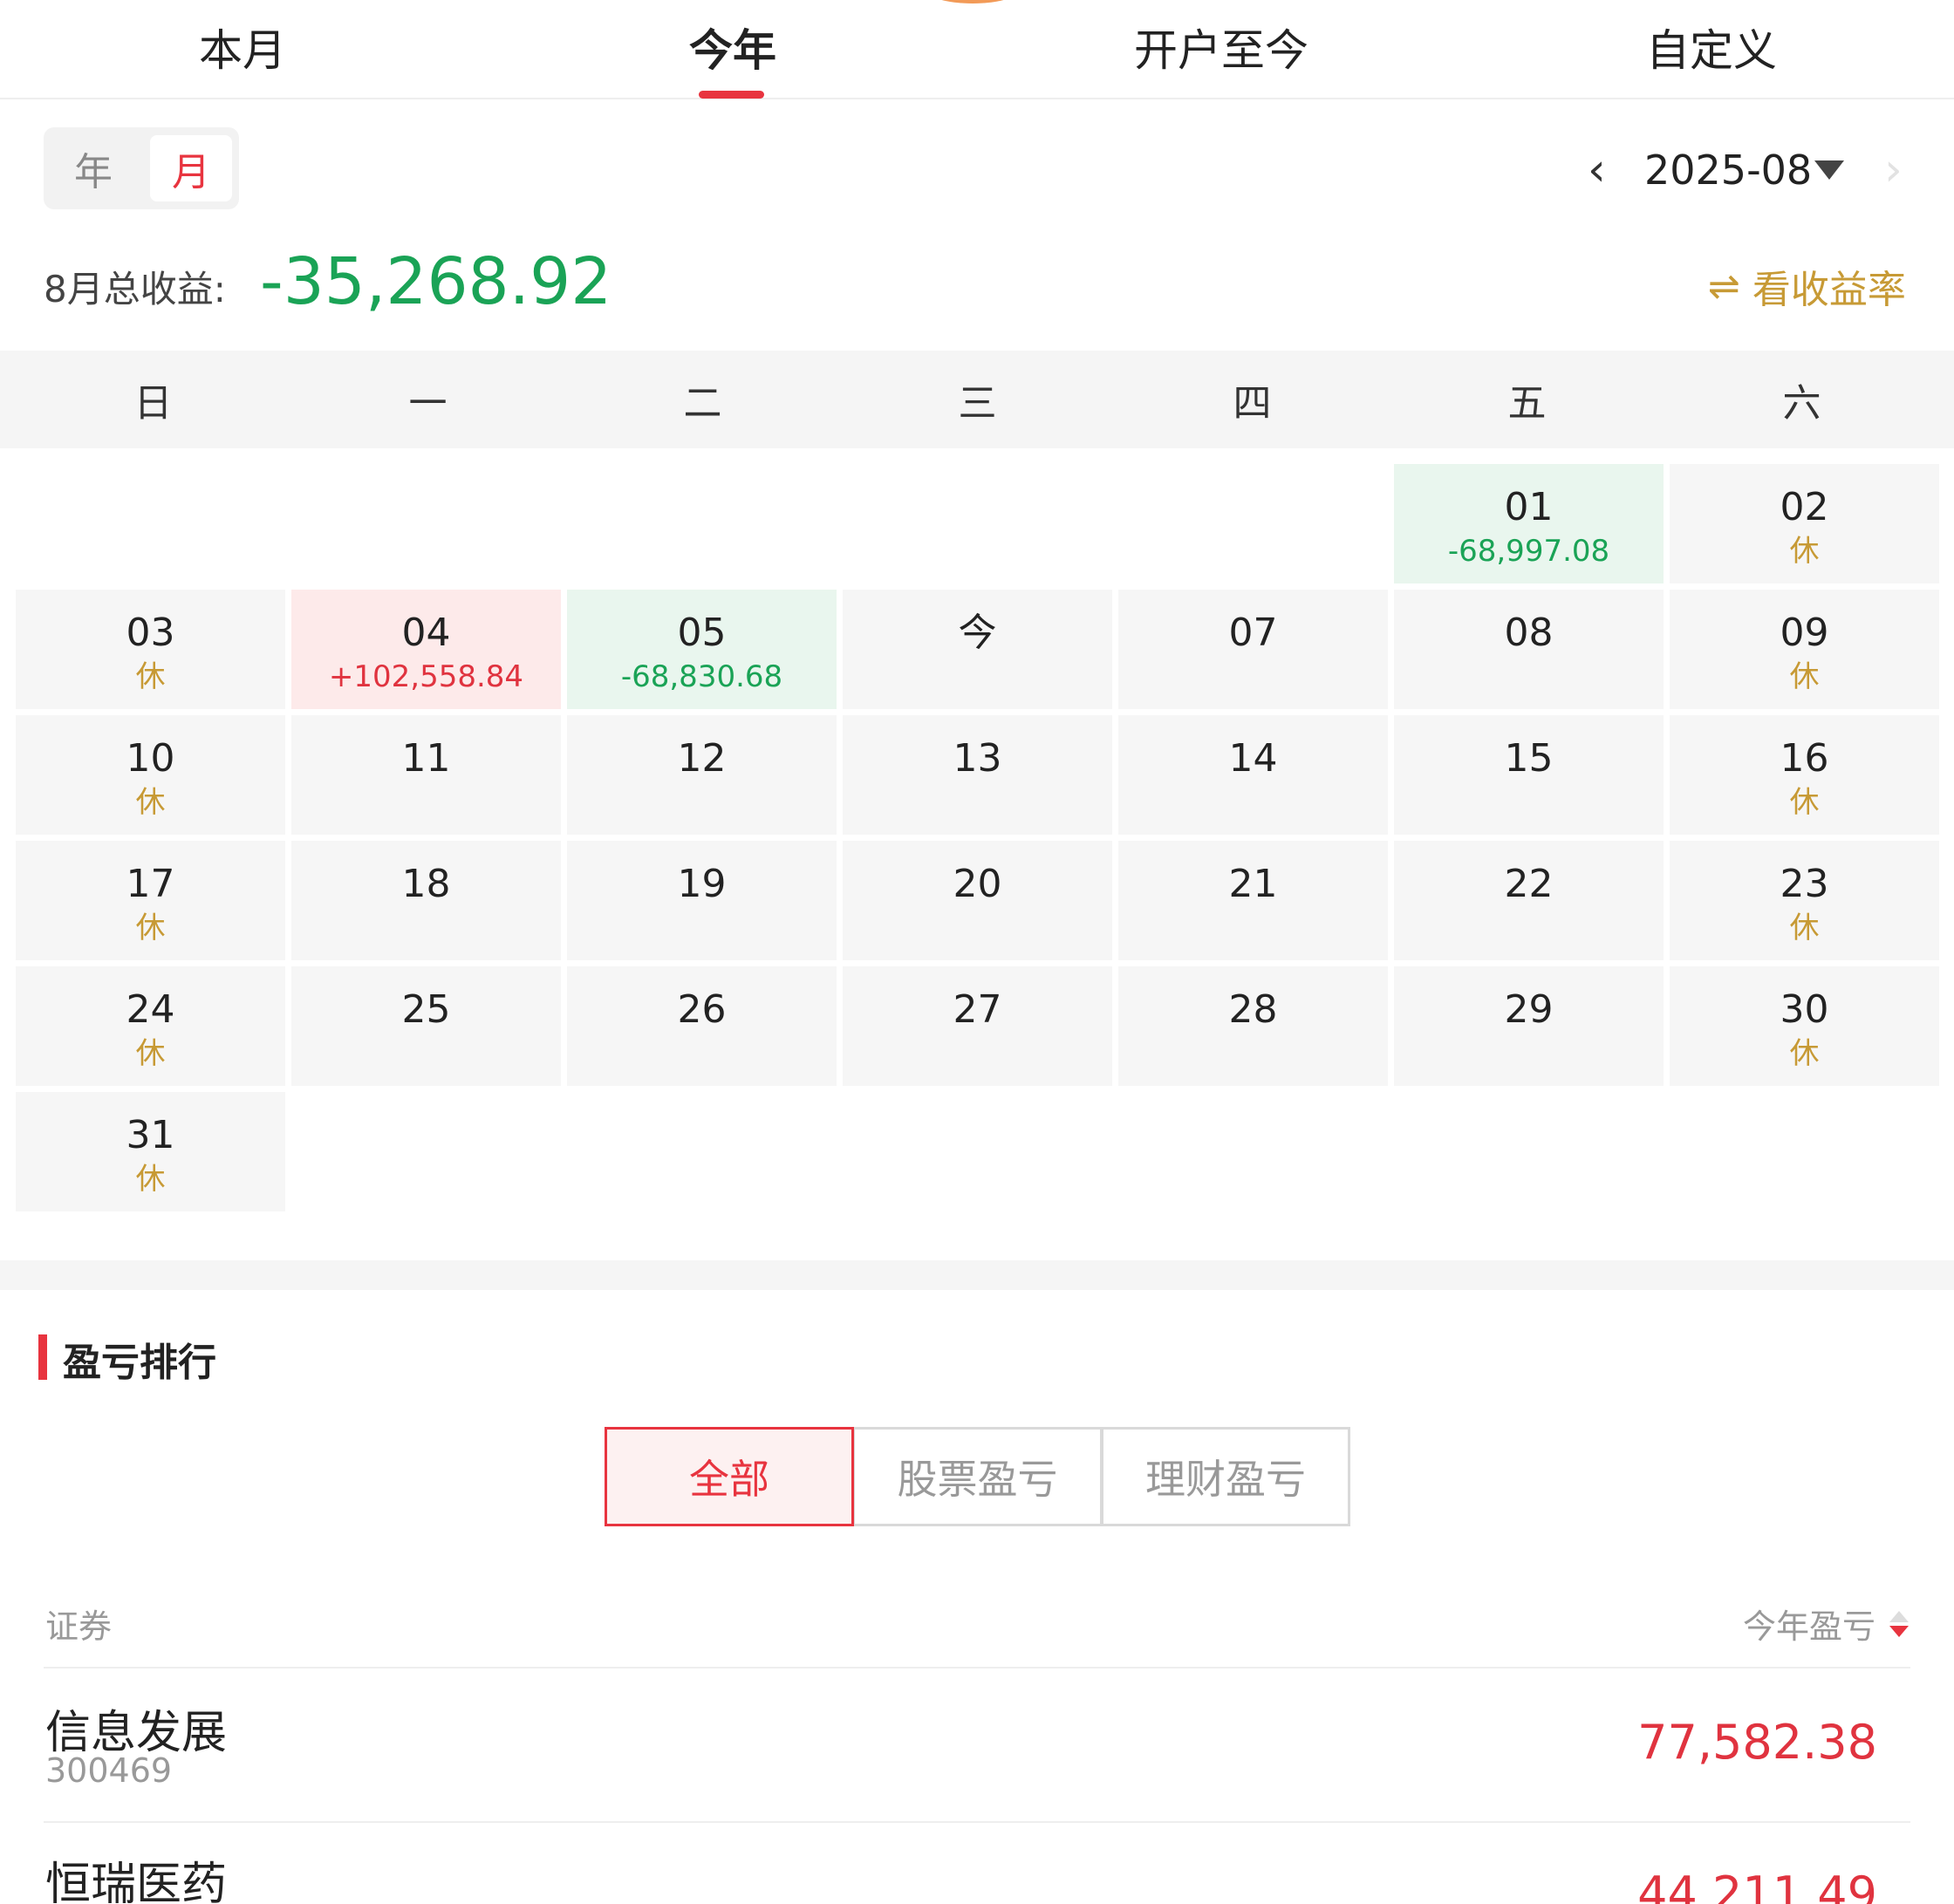  I want to click on security-pnl-value: 77,582.38, so click(1757, 1742).